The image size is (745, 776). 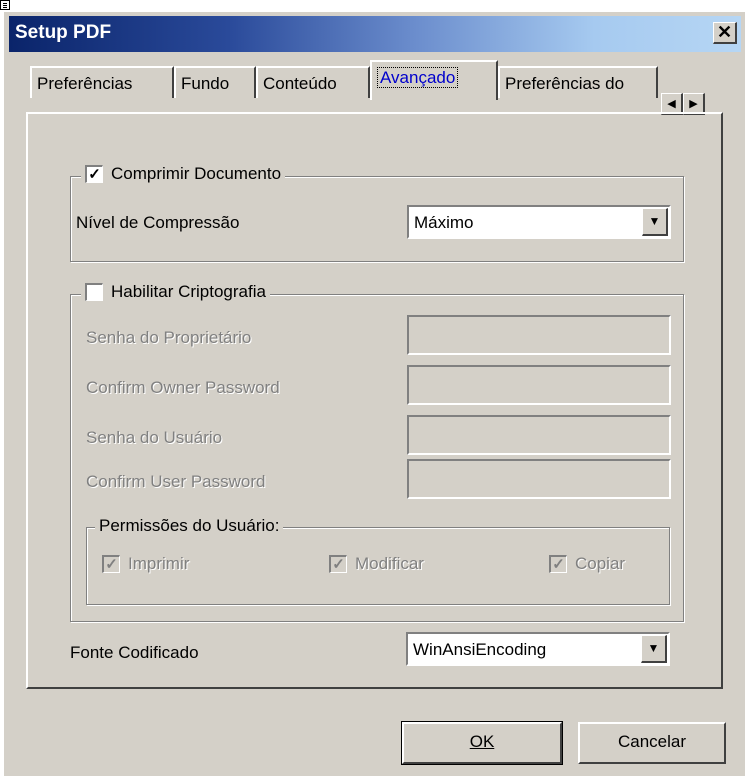 What do you see at coordinates (444, 222) in the screenshot?
I see `compression-level-value: Máximo` at bounding box center [444, 222].